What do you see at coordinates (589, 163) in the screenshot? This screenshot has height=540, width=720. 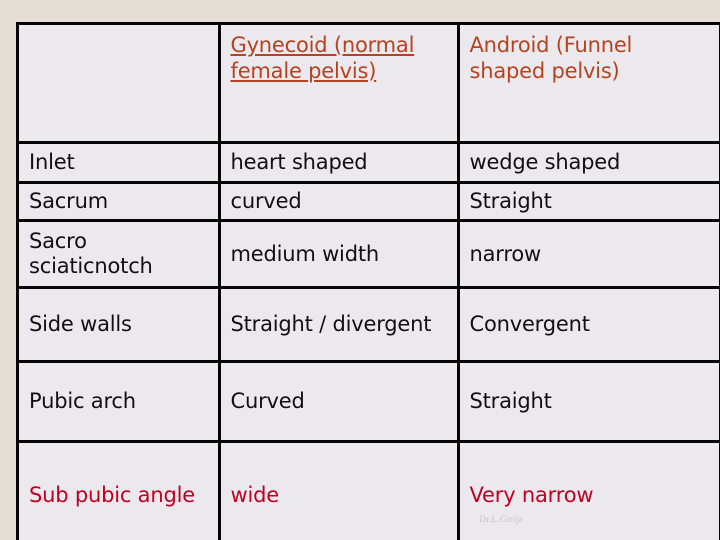 I see `cell-inlet-android: wedge shaped` at bounding box center [589, 163].